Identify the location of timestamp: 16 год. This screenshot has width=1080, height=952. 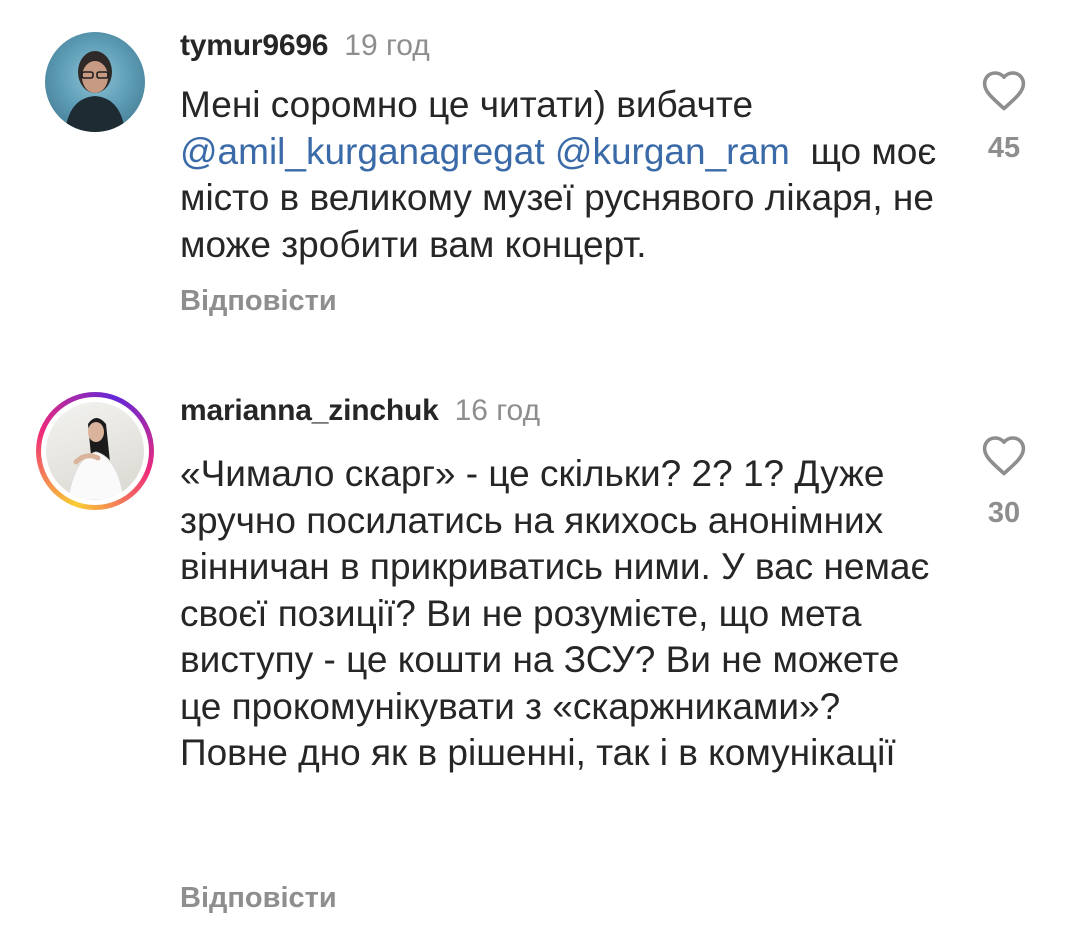
(497, 410).